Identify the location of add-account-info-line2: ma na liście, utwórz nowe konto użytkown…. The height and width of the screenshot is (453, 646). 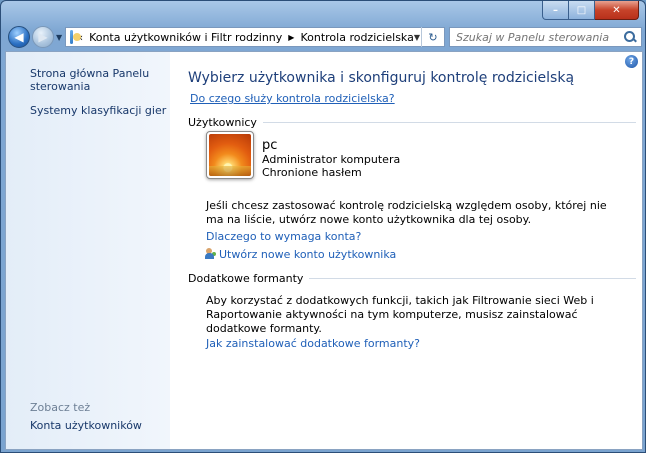
(369, 219).